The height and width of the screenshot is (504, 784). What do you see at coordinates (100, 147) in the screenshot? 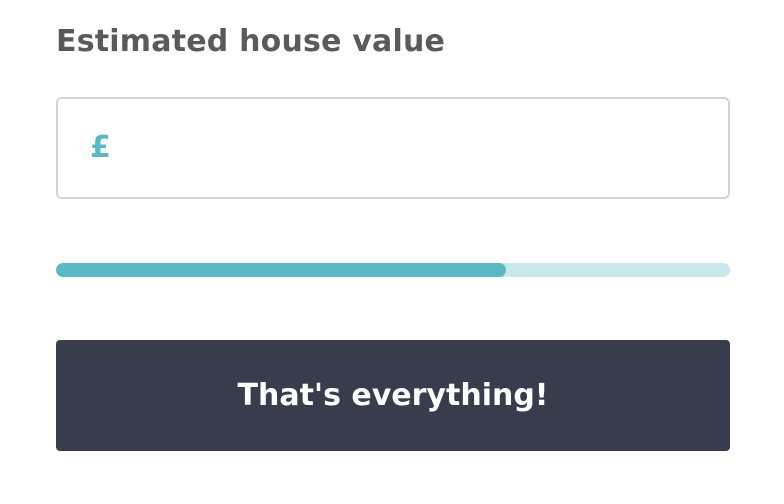
I see `currency-symbol: £` at bounding box center [100, 147].